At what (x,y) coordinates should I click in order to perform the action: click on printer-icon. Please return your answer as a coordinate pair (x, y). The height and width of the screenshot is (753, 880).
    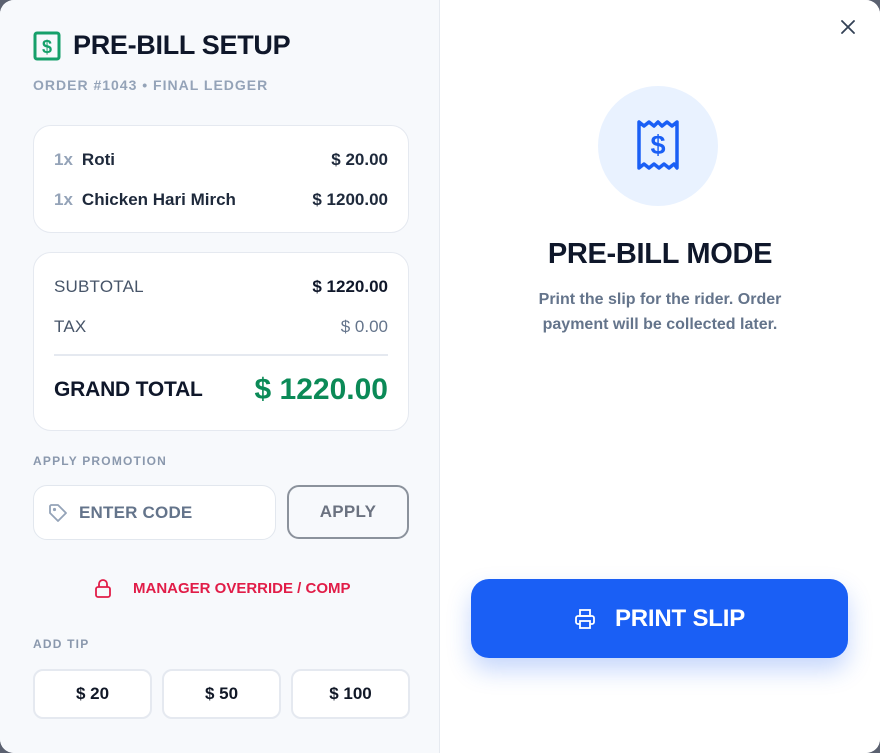
    Looking at the image, I should click on (585, 618).